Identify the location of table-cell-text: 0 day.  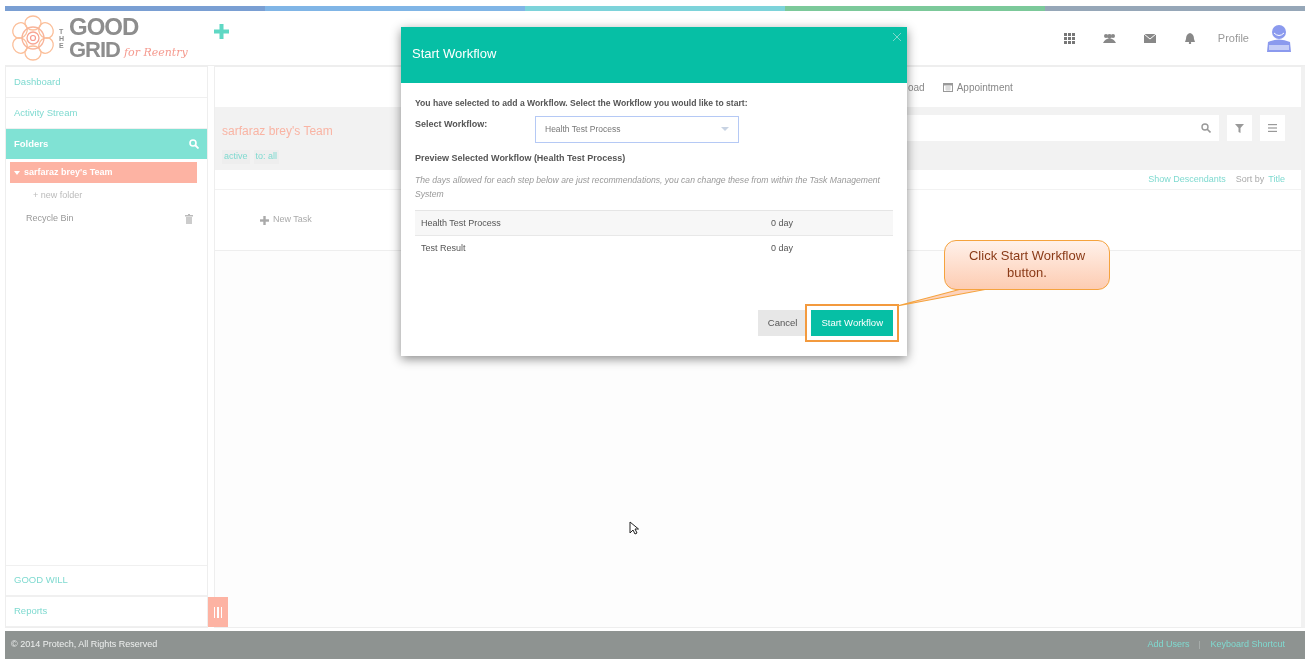
(782, 223).